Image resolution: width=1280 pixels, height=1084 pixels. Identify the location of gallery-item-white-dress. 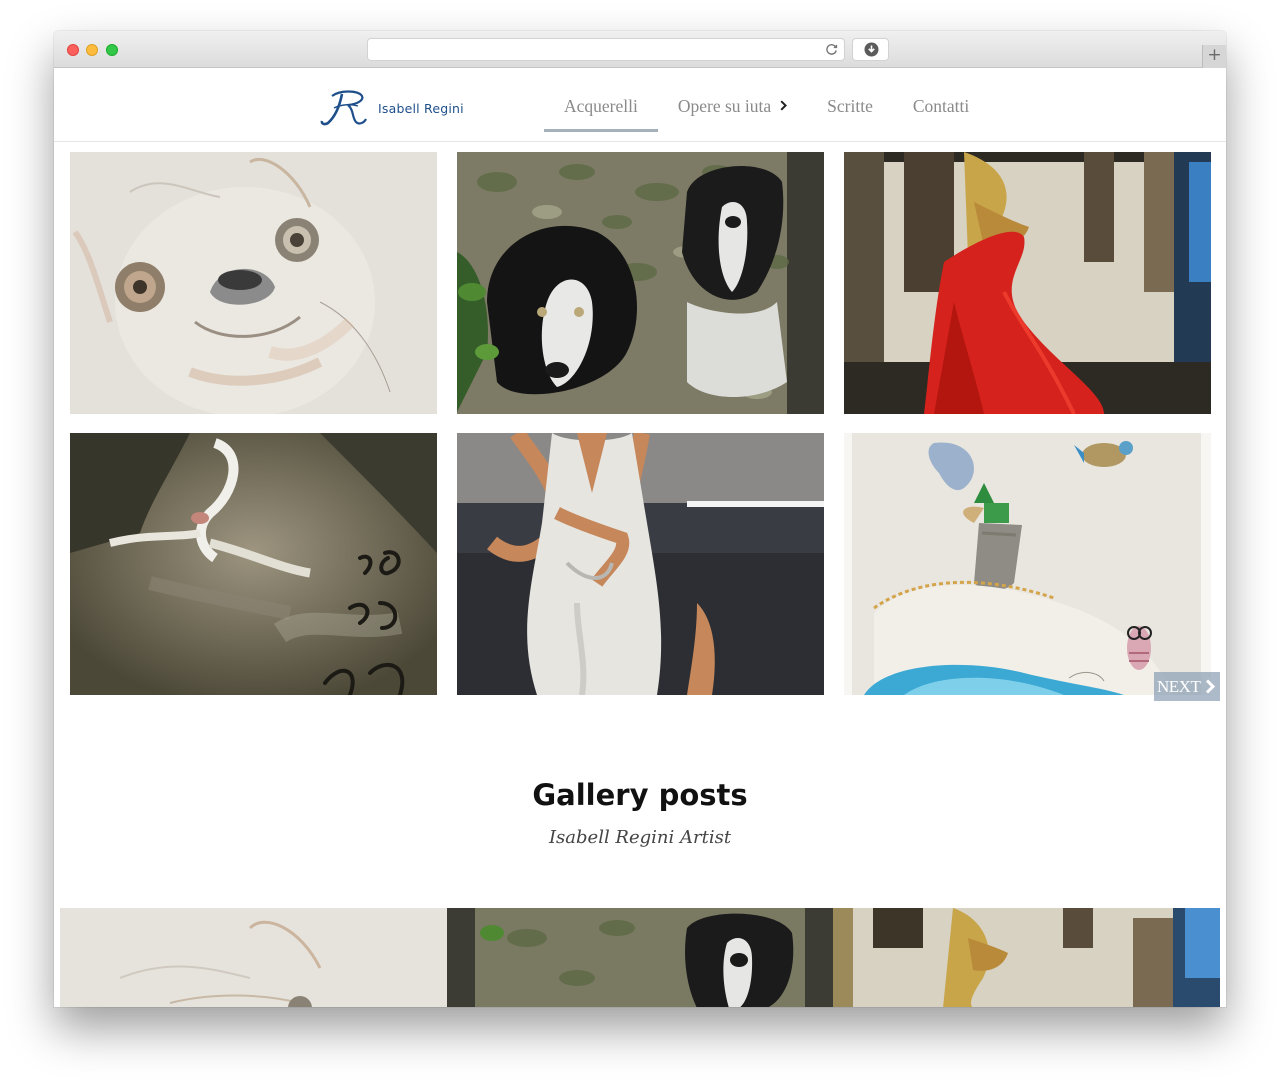
(640, 564).